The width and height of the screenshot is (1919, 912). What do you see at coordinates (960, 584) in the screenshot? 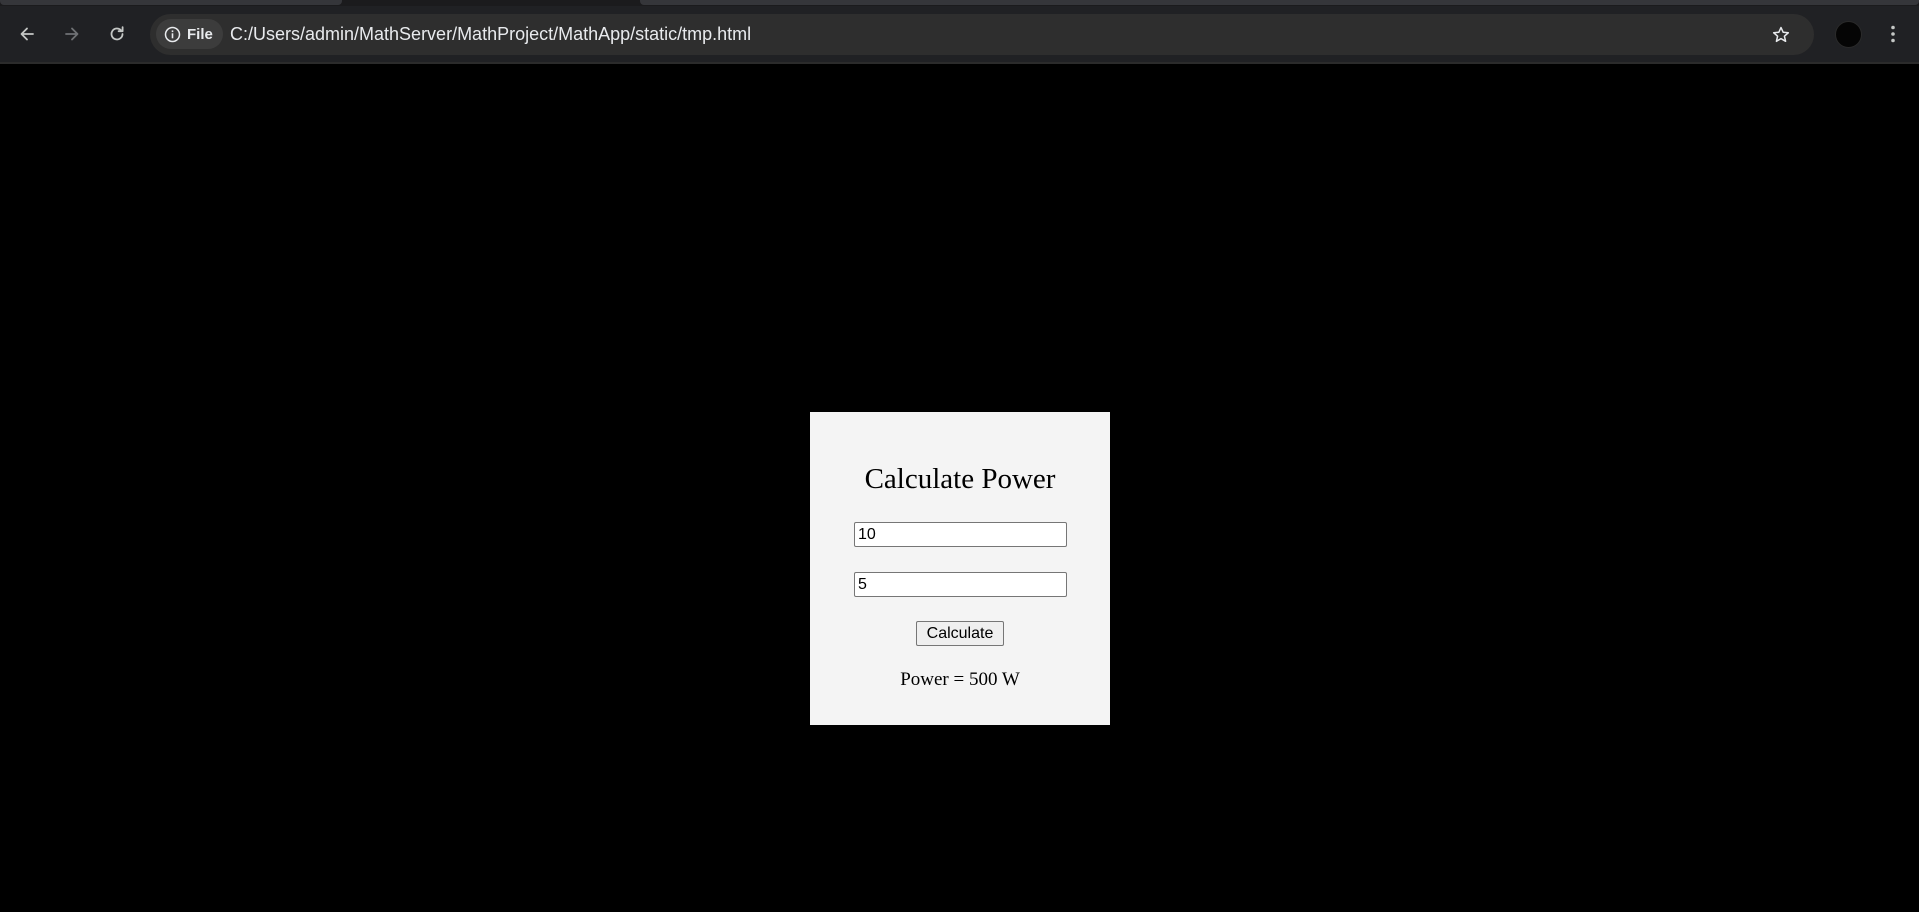
I see `second-number-input` at bounding box center [960, 584].